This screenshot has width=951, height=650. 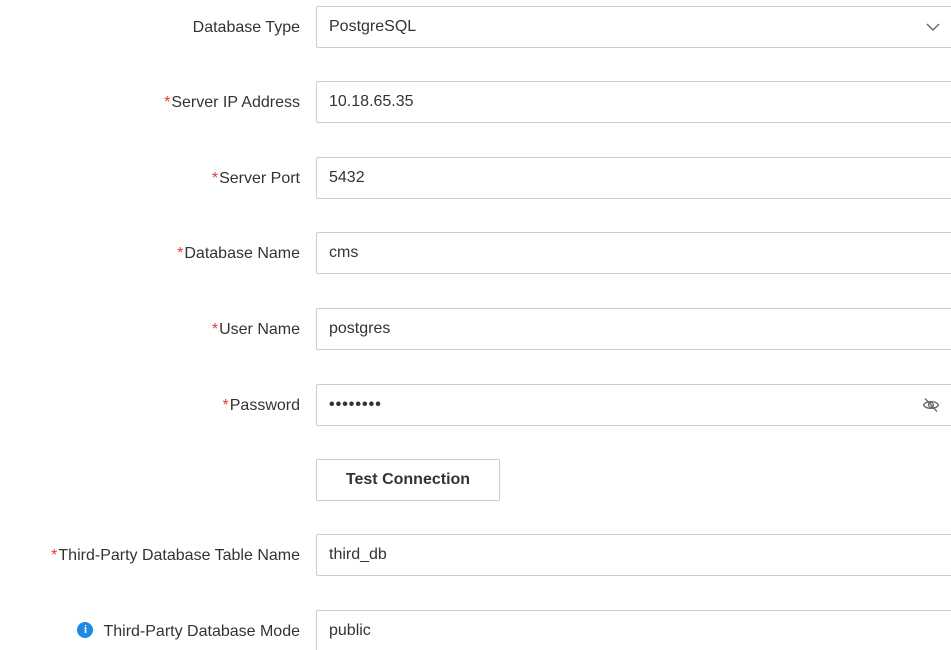 I want to click on user-name-value: postgres, so click(x=360, y=328).